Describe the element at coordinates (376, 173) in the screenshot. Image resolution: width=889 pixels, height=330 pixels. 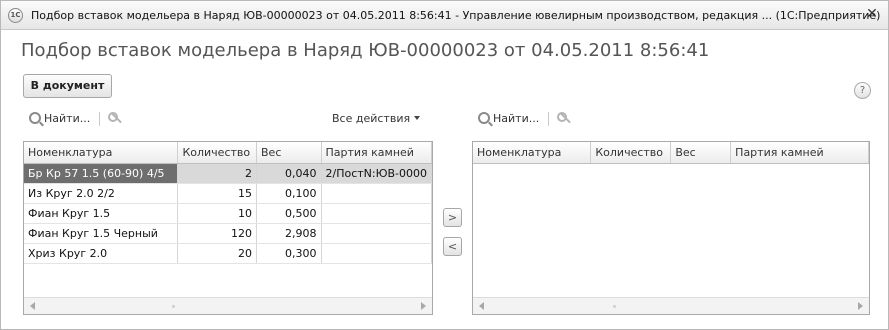
I see `cell-stone-batch: 2/ПостN:ЮВ-0000` at that location.